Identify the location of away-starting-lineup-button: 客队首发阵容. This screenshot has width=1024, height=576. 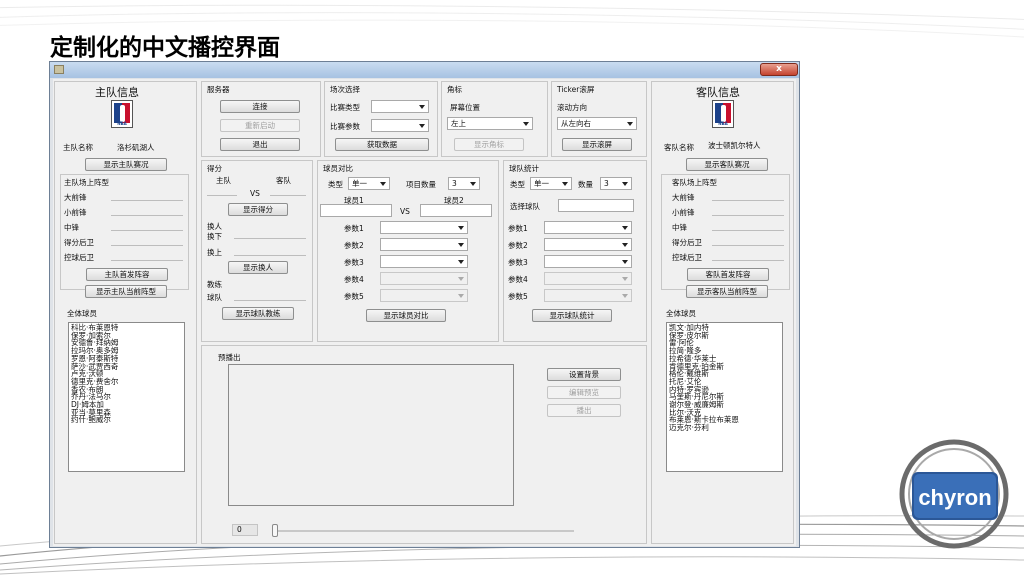
(728, 274).